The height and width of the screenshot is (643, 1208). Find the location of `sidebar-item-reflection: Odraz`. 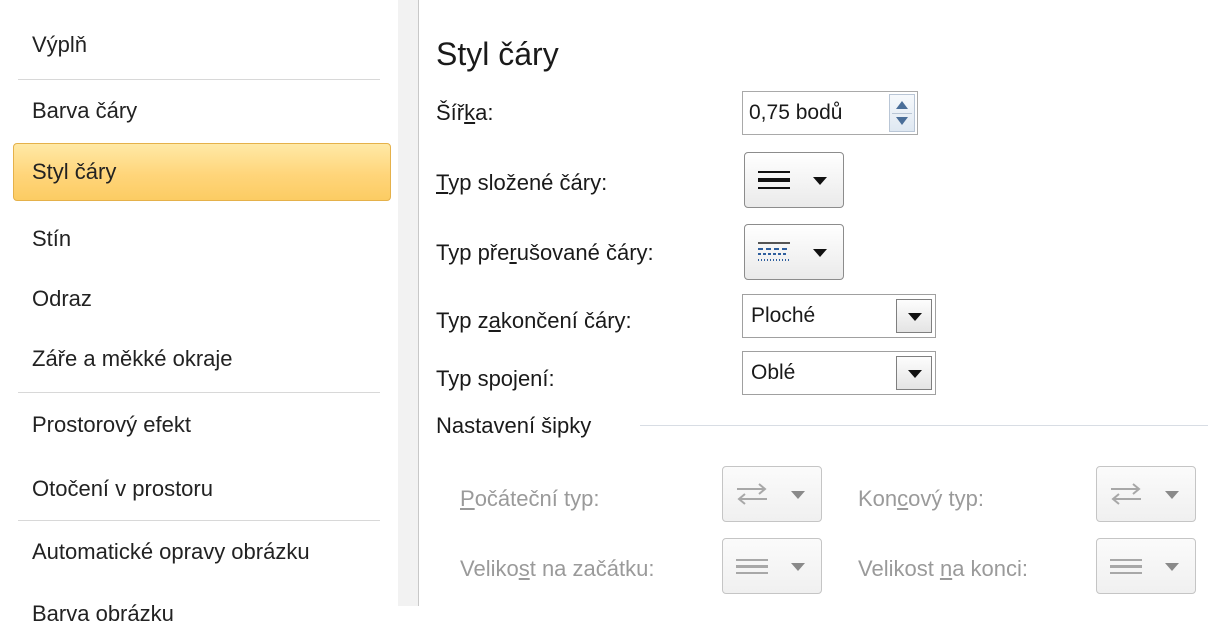

sidebar-item-reflection: Odraz is located at coordinates (199, 299).